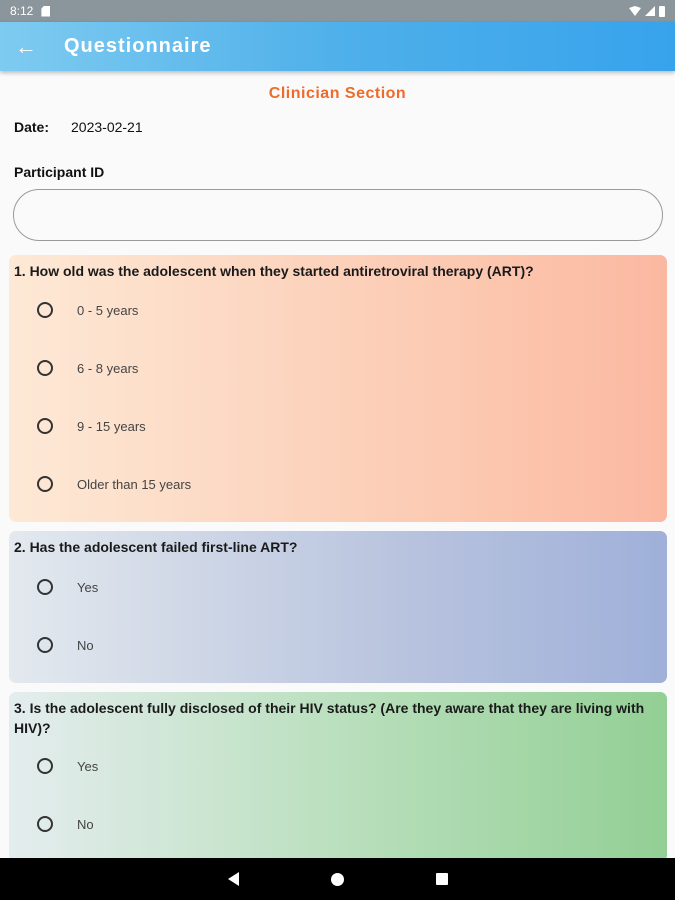 The image size is (675, 900). Describe the element at coordinates (111, 426) in the screenshot. I see `option-label: 9 - 15 years` at that location.